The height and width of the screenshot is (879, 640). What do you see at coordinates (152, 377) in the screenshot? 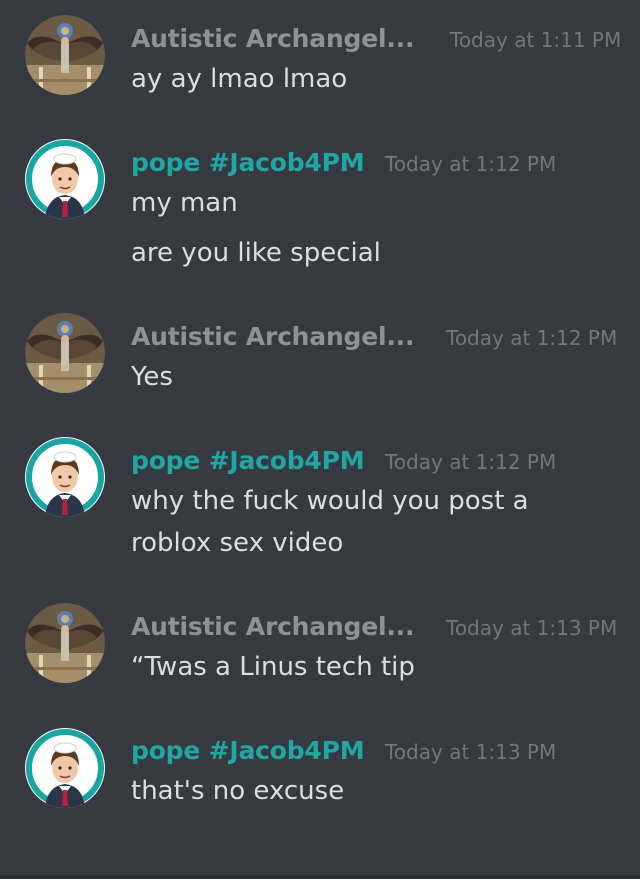
I see `message-text: Yes` at bounding box center [152, 377].